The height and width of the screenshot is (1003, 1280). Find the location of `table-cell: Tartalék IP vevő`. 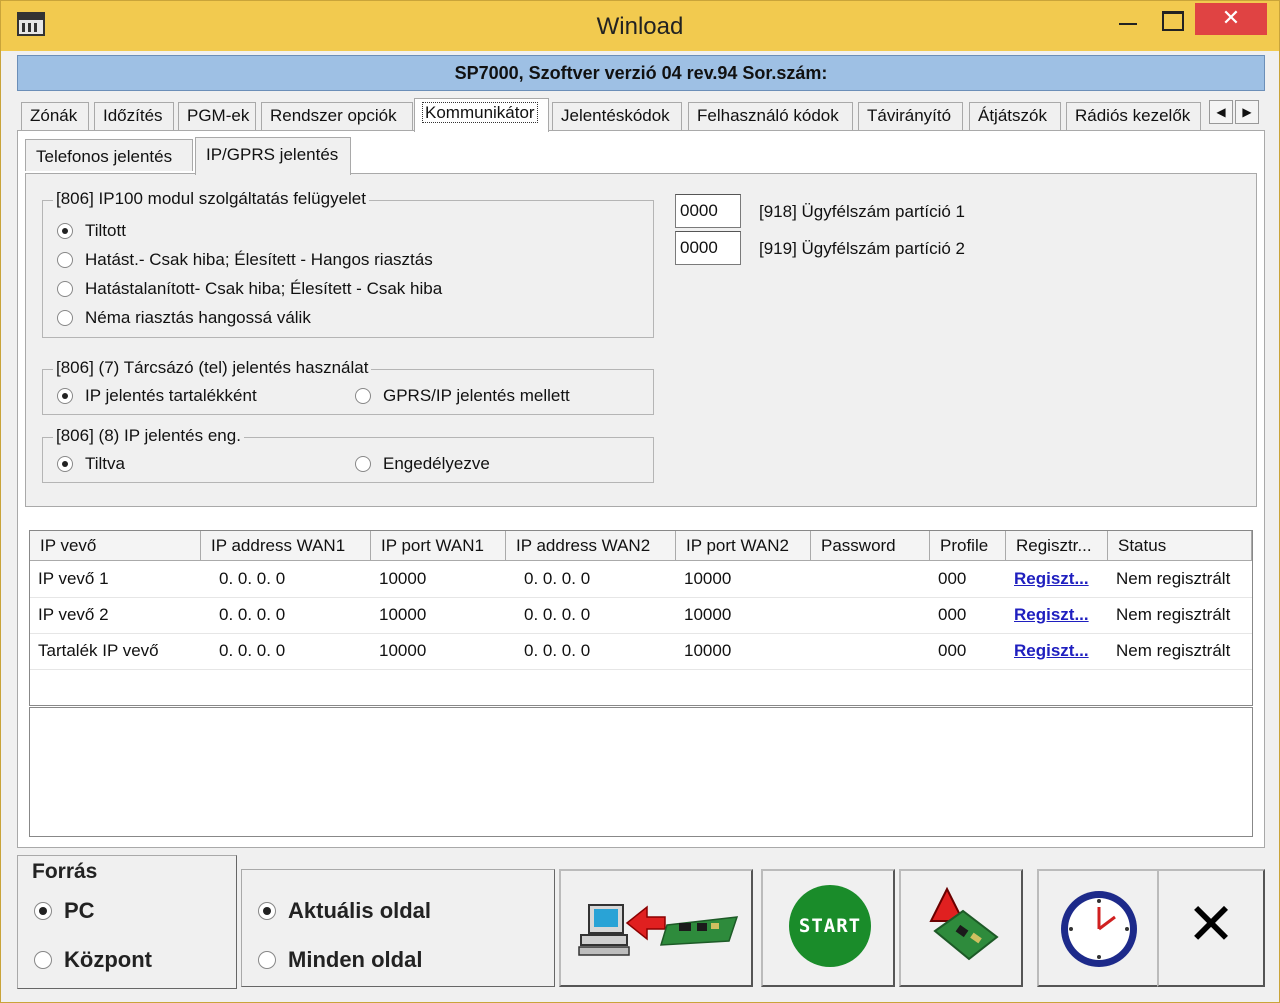

table-cell: Tartalék IP vevő is located at coordinates (98, 650).